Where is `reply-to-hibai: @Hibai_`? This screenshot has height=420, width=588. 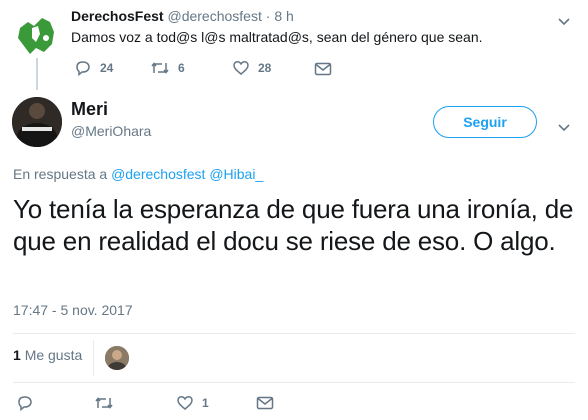 reply-to-hibai: @Hibai_ is located at coordinates (236, 174).